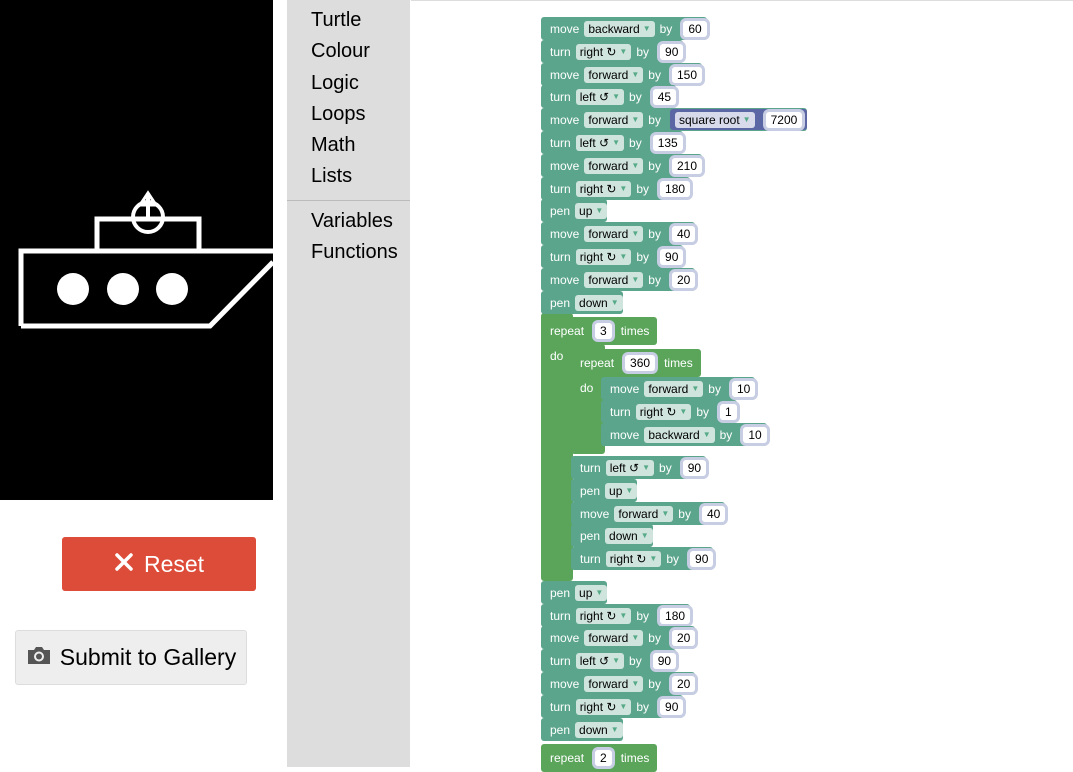  Describe the element at coordinates (784, 119) in the screenshot. I see `number-input: 7200` at that location.